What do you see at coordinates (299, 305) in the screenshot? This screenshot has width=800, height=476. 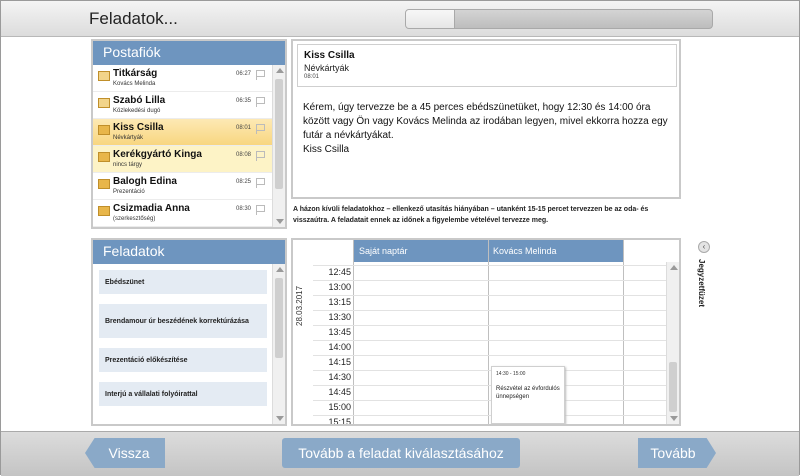 I see `calendar-date: 28.03.2017` at bounding box center [299, 305].